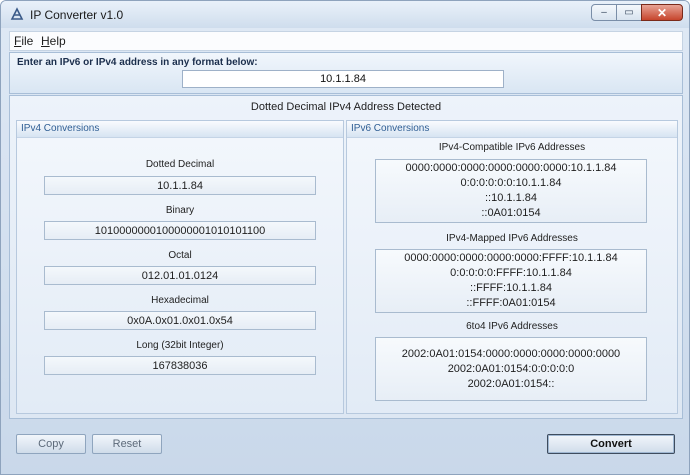 The height and width of the screenshot is (475, 690). What do you see at coordinates (127, 444) in the screenshot?
I see `reset-button: Reset` at bounding box center [127, 444].